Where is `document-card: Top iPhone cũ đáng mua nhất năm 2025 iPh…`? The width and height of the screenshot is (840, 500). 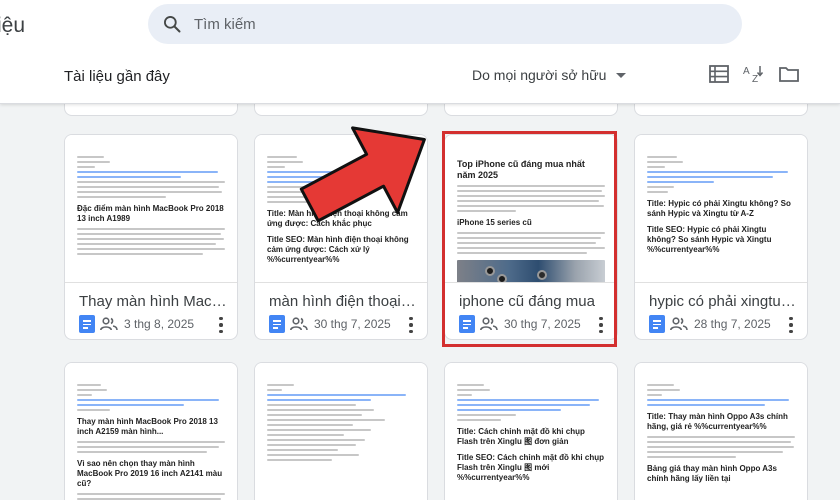
document-card: Top iPhone cũ đáng mua nhất năm 2025 iPh… is located at coordinates (531, 237).